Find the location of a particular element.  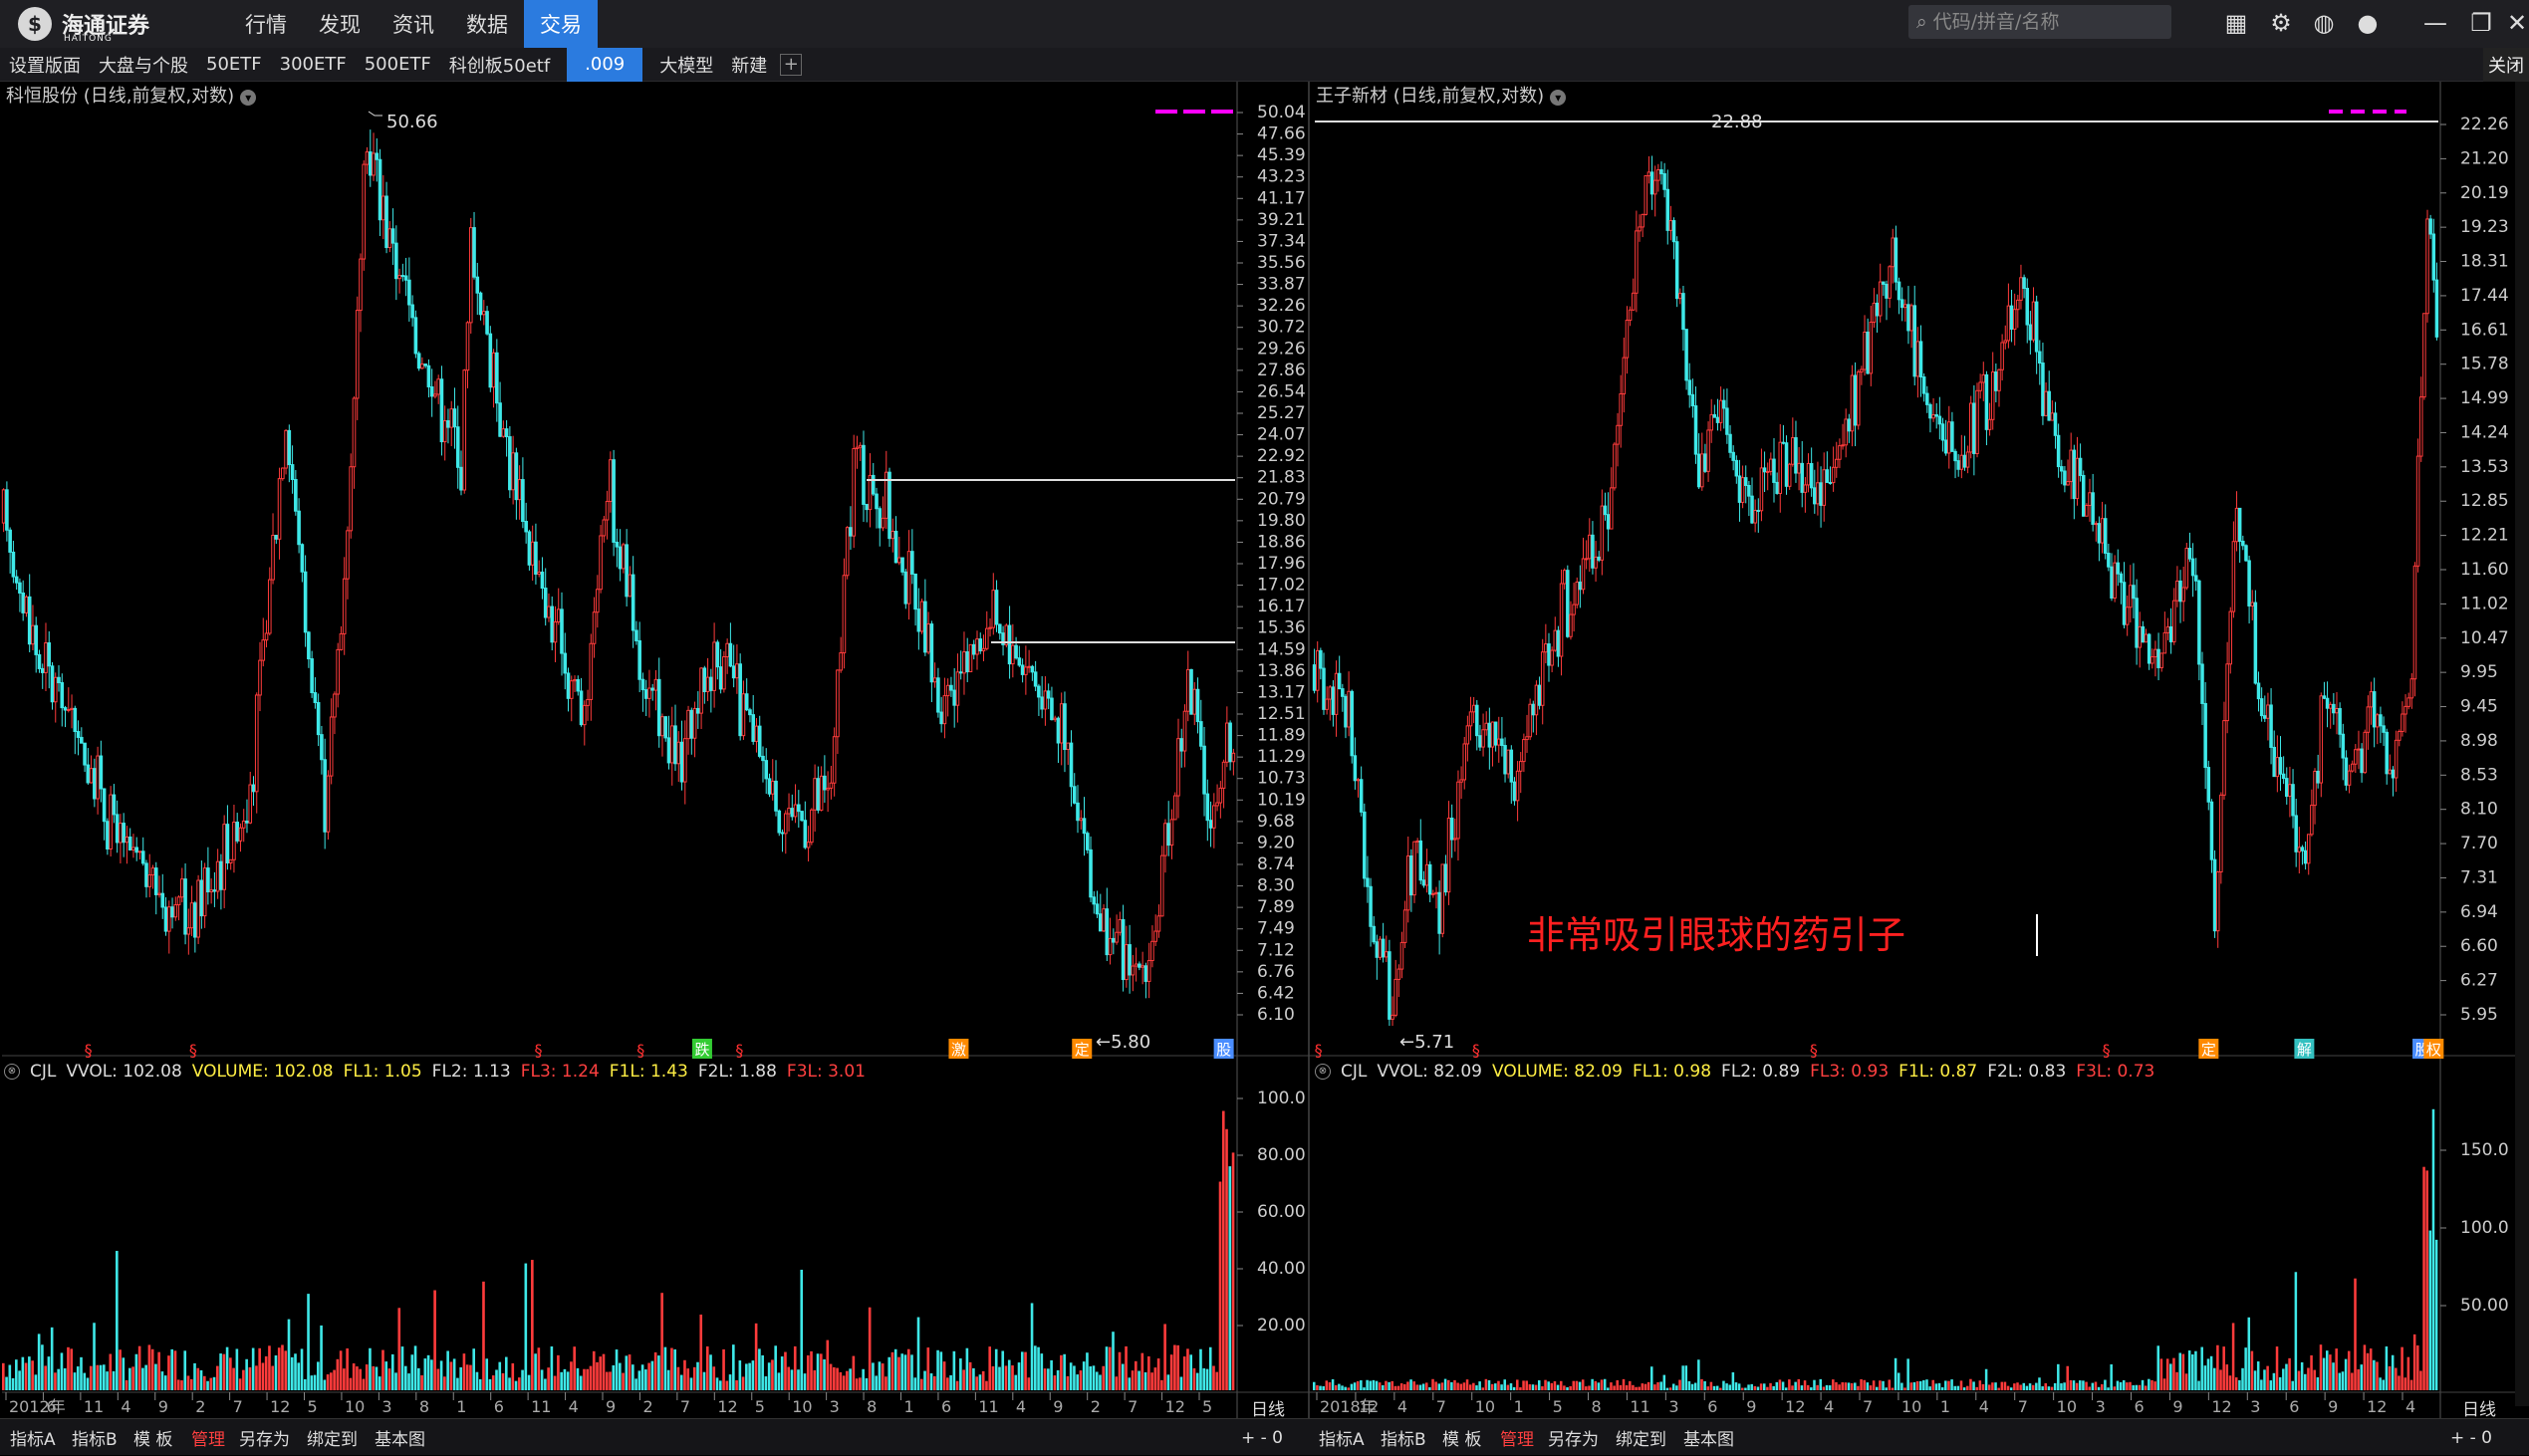

right-stock-title: 王子新材 (日线,前复权,对数) ▾ is located at coordinates (1441, 95).